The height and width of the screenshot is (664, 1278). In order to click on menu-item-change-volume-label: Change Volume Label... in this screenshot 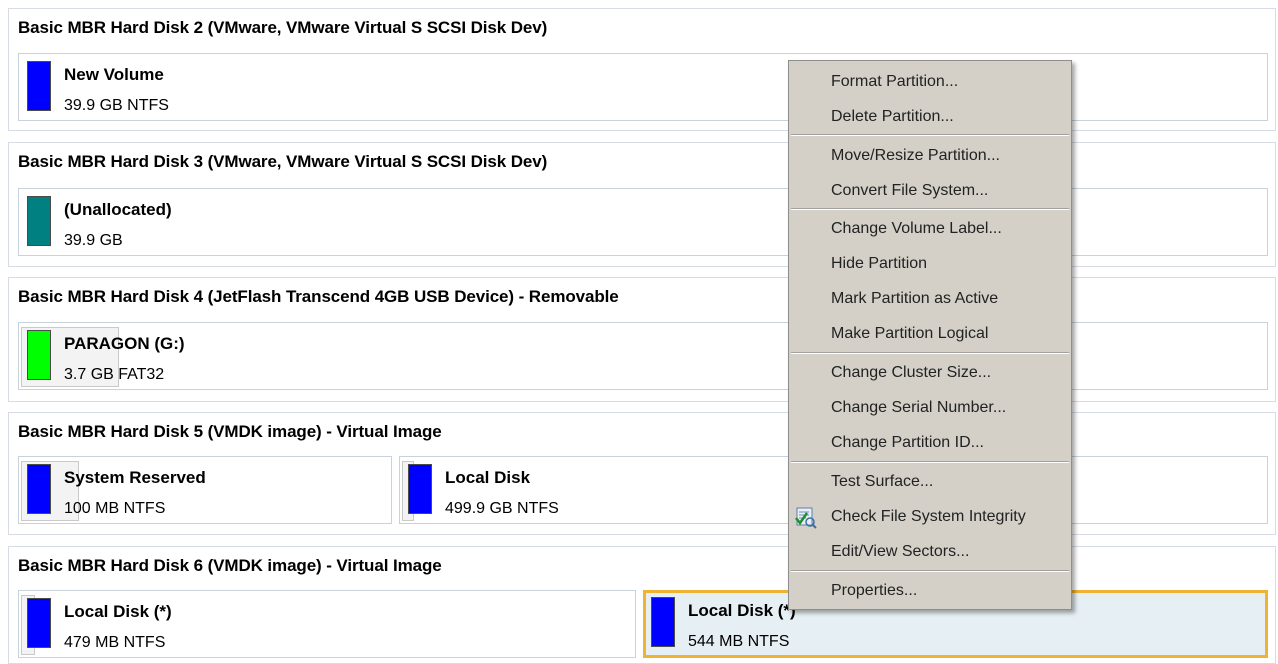, I will do `click(916, 229)`.